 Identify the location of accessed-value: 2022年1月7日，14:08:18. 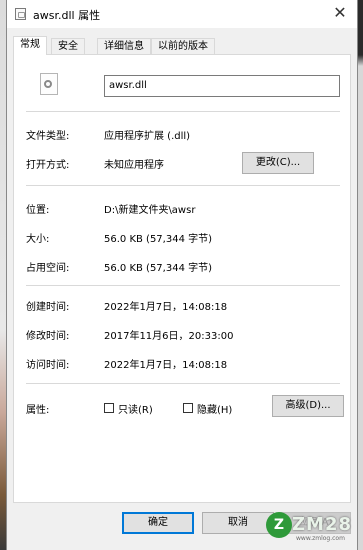
(166, 365).